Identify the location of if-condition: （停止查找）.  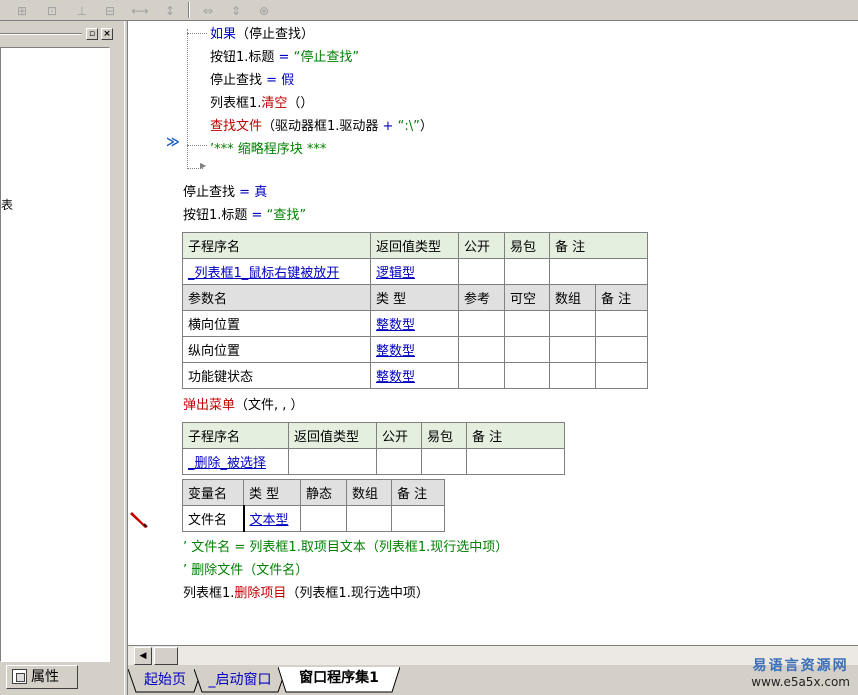
(275, 34).